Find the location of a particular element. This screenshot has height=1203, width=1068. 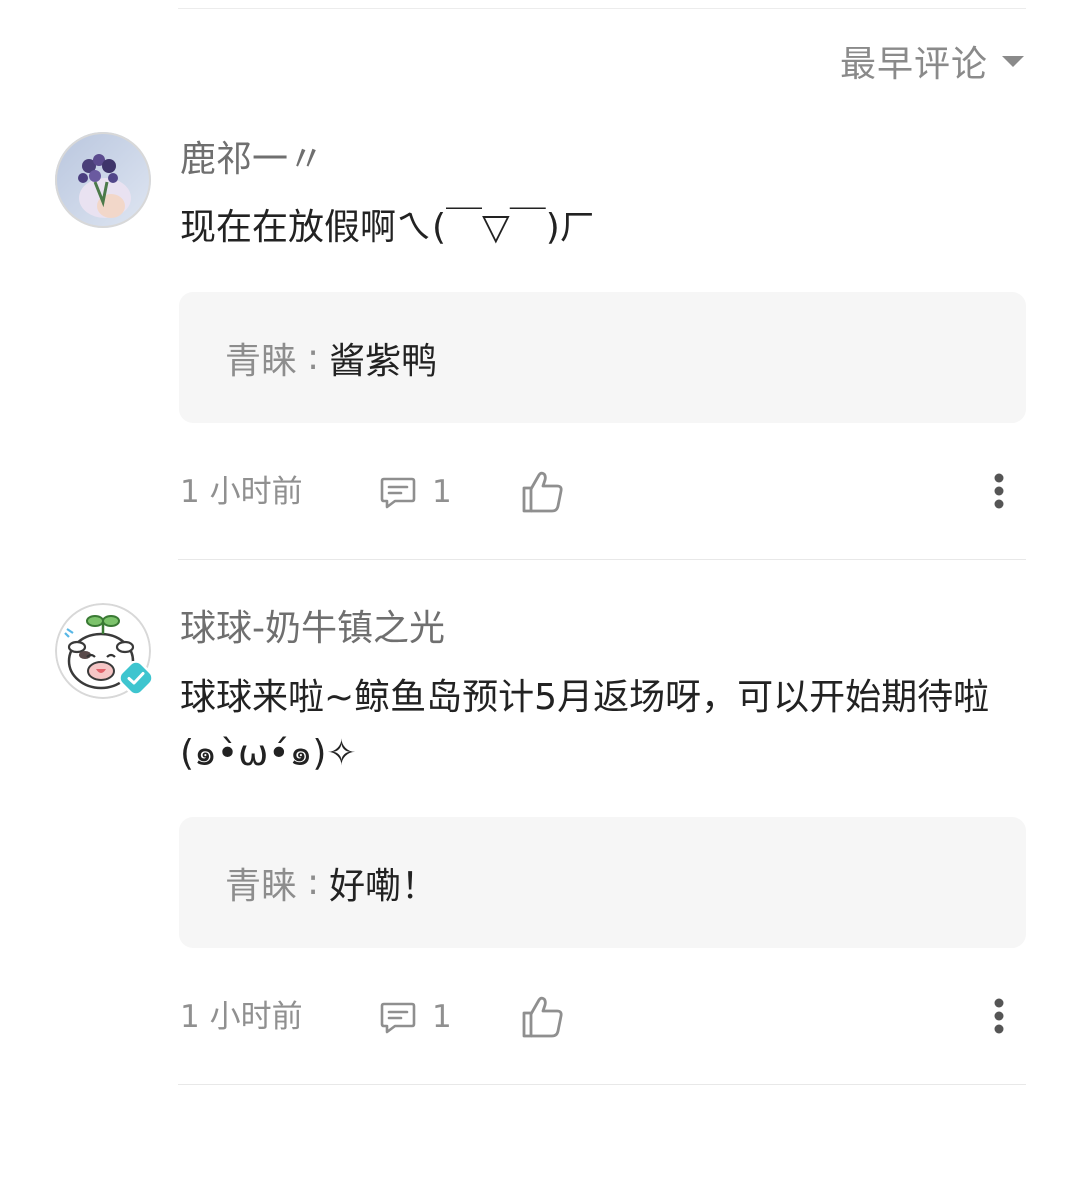

sort-dropdown: 最早评论 is located at coordinates (932, 61).